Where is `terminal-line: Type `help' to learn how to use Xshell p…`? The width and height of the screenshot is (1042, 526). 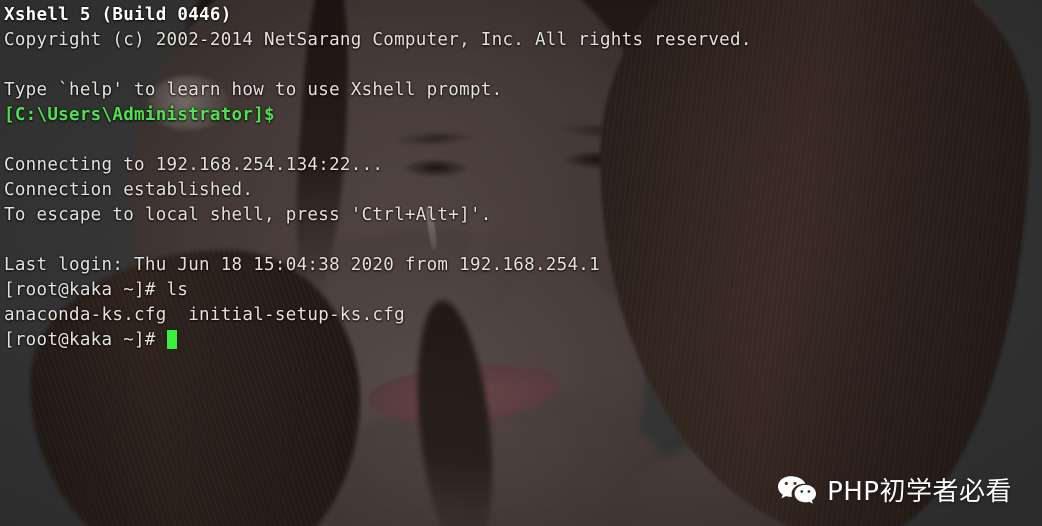 terminal-line: Type `help' to learn how to use Xshell p… is located at coordinates (253, 90).